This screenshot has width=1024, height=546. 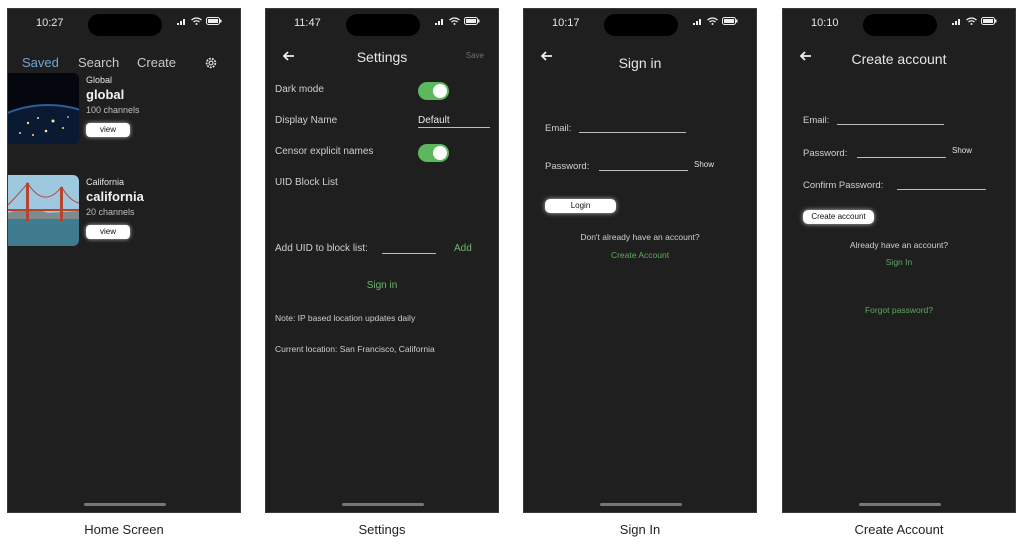 What do you see at coordinates (640, 237) in the screenshot?
I see `no-account-text: Don't already have an account?` at bounding box center [640, 237].